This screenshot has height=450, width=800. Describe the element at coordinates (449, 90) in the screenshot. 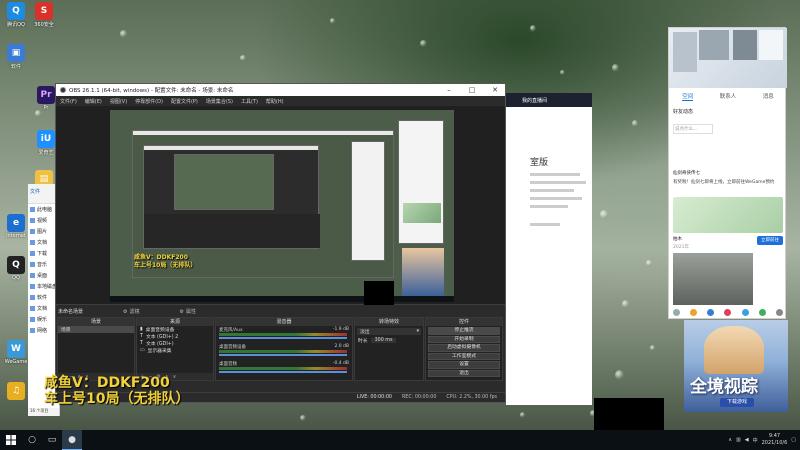

I see `minimize-icon: –` at that location.